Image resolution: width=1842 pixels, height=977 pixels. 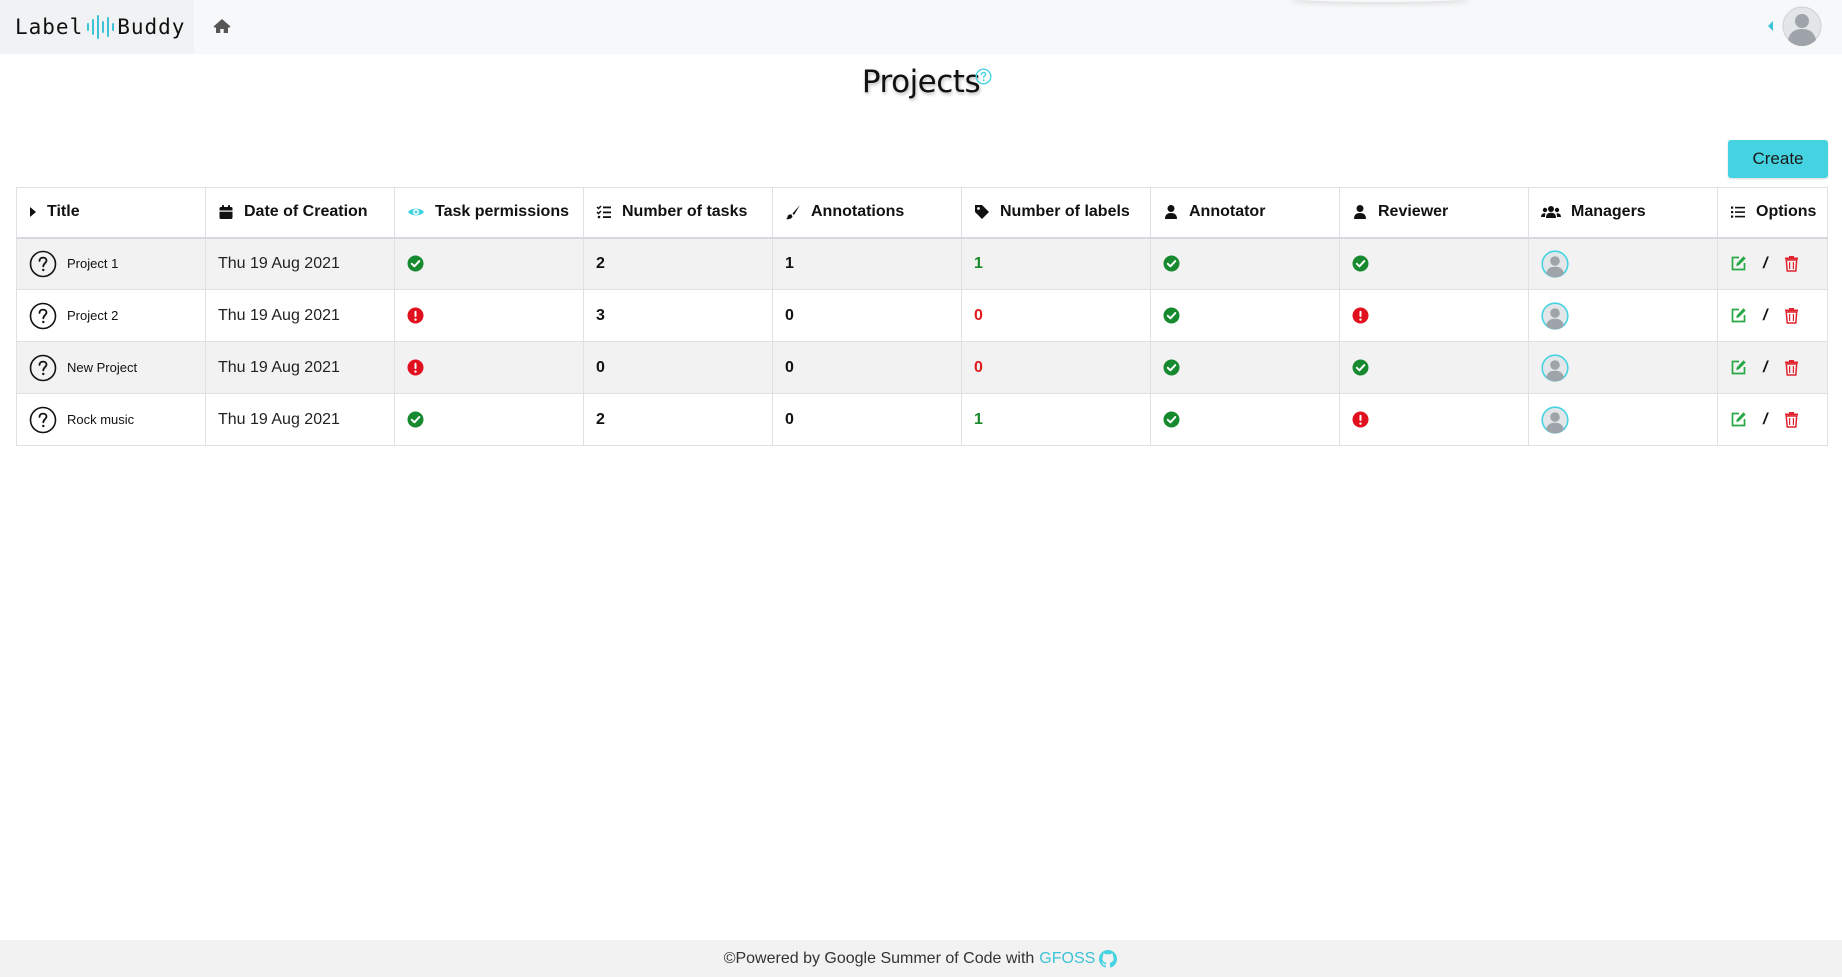 I want to click on soundwave-icon, so click(x=100, y=27).